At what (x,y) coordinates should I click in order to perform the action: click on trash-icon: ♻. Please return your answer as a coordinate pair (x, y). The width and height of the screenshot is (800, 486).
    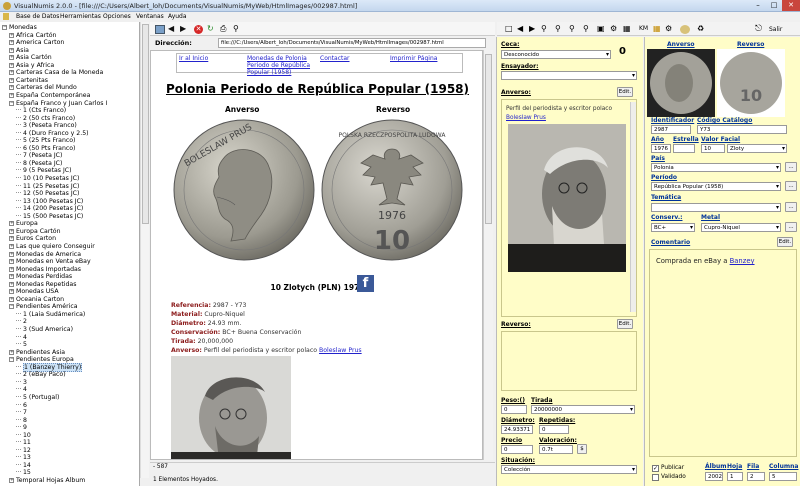
    Looking at the image, I should click on (700, 29).